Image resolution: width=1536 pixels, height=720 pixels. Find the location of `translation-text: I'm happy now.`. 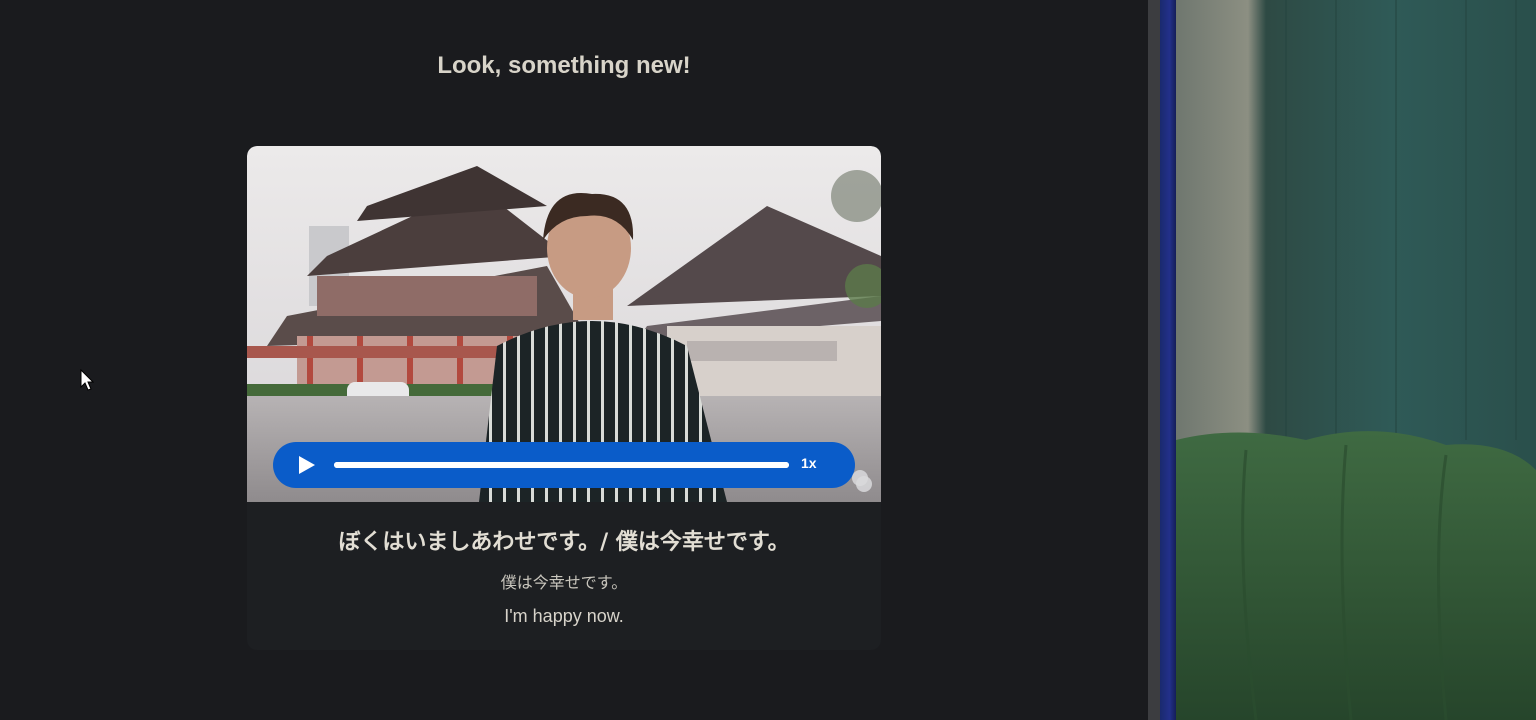

translation-text: I'm happy now. is located at coordinates (564, 616).